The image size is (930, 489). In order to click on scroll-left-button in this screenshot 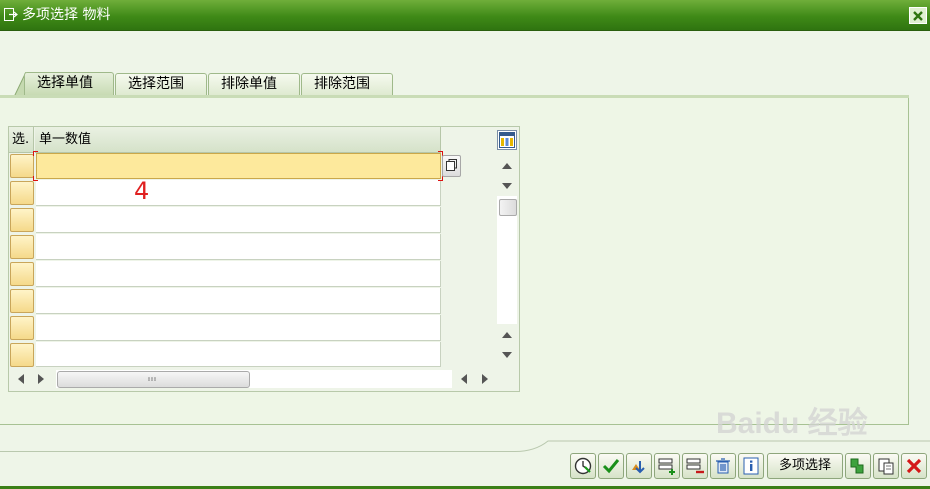, I will do `click(21, 379)`.